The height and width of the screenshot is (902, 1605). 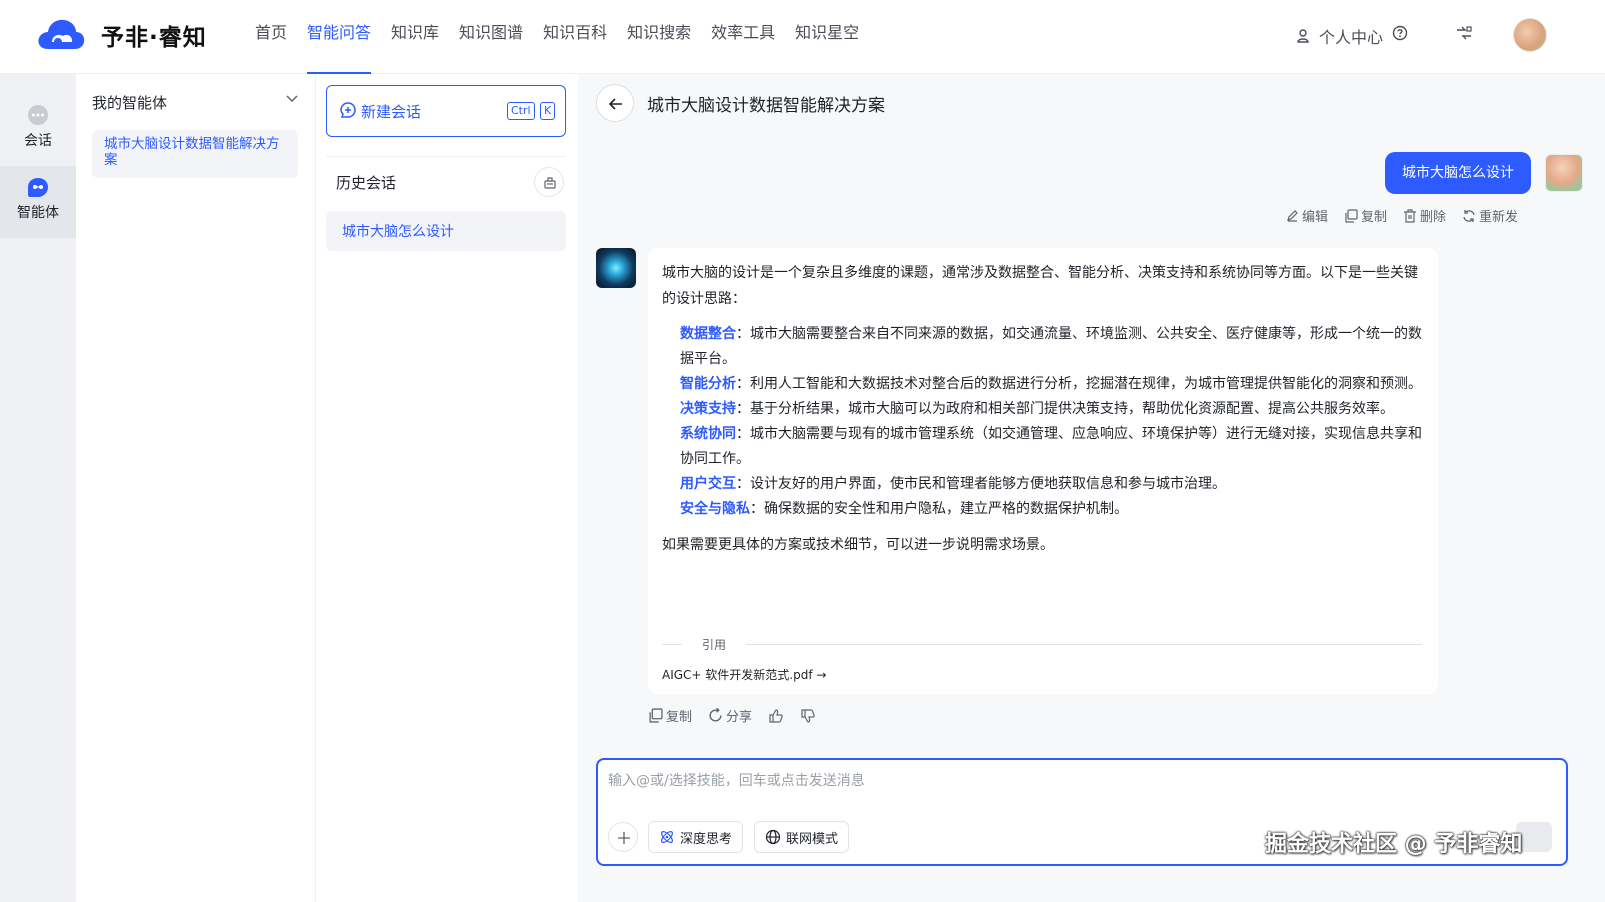 I want to click on arrow-left-icon, so click(x=615, y=104).